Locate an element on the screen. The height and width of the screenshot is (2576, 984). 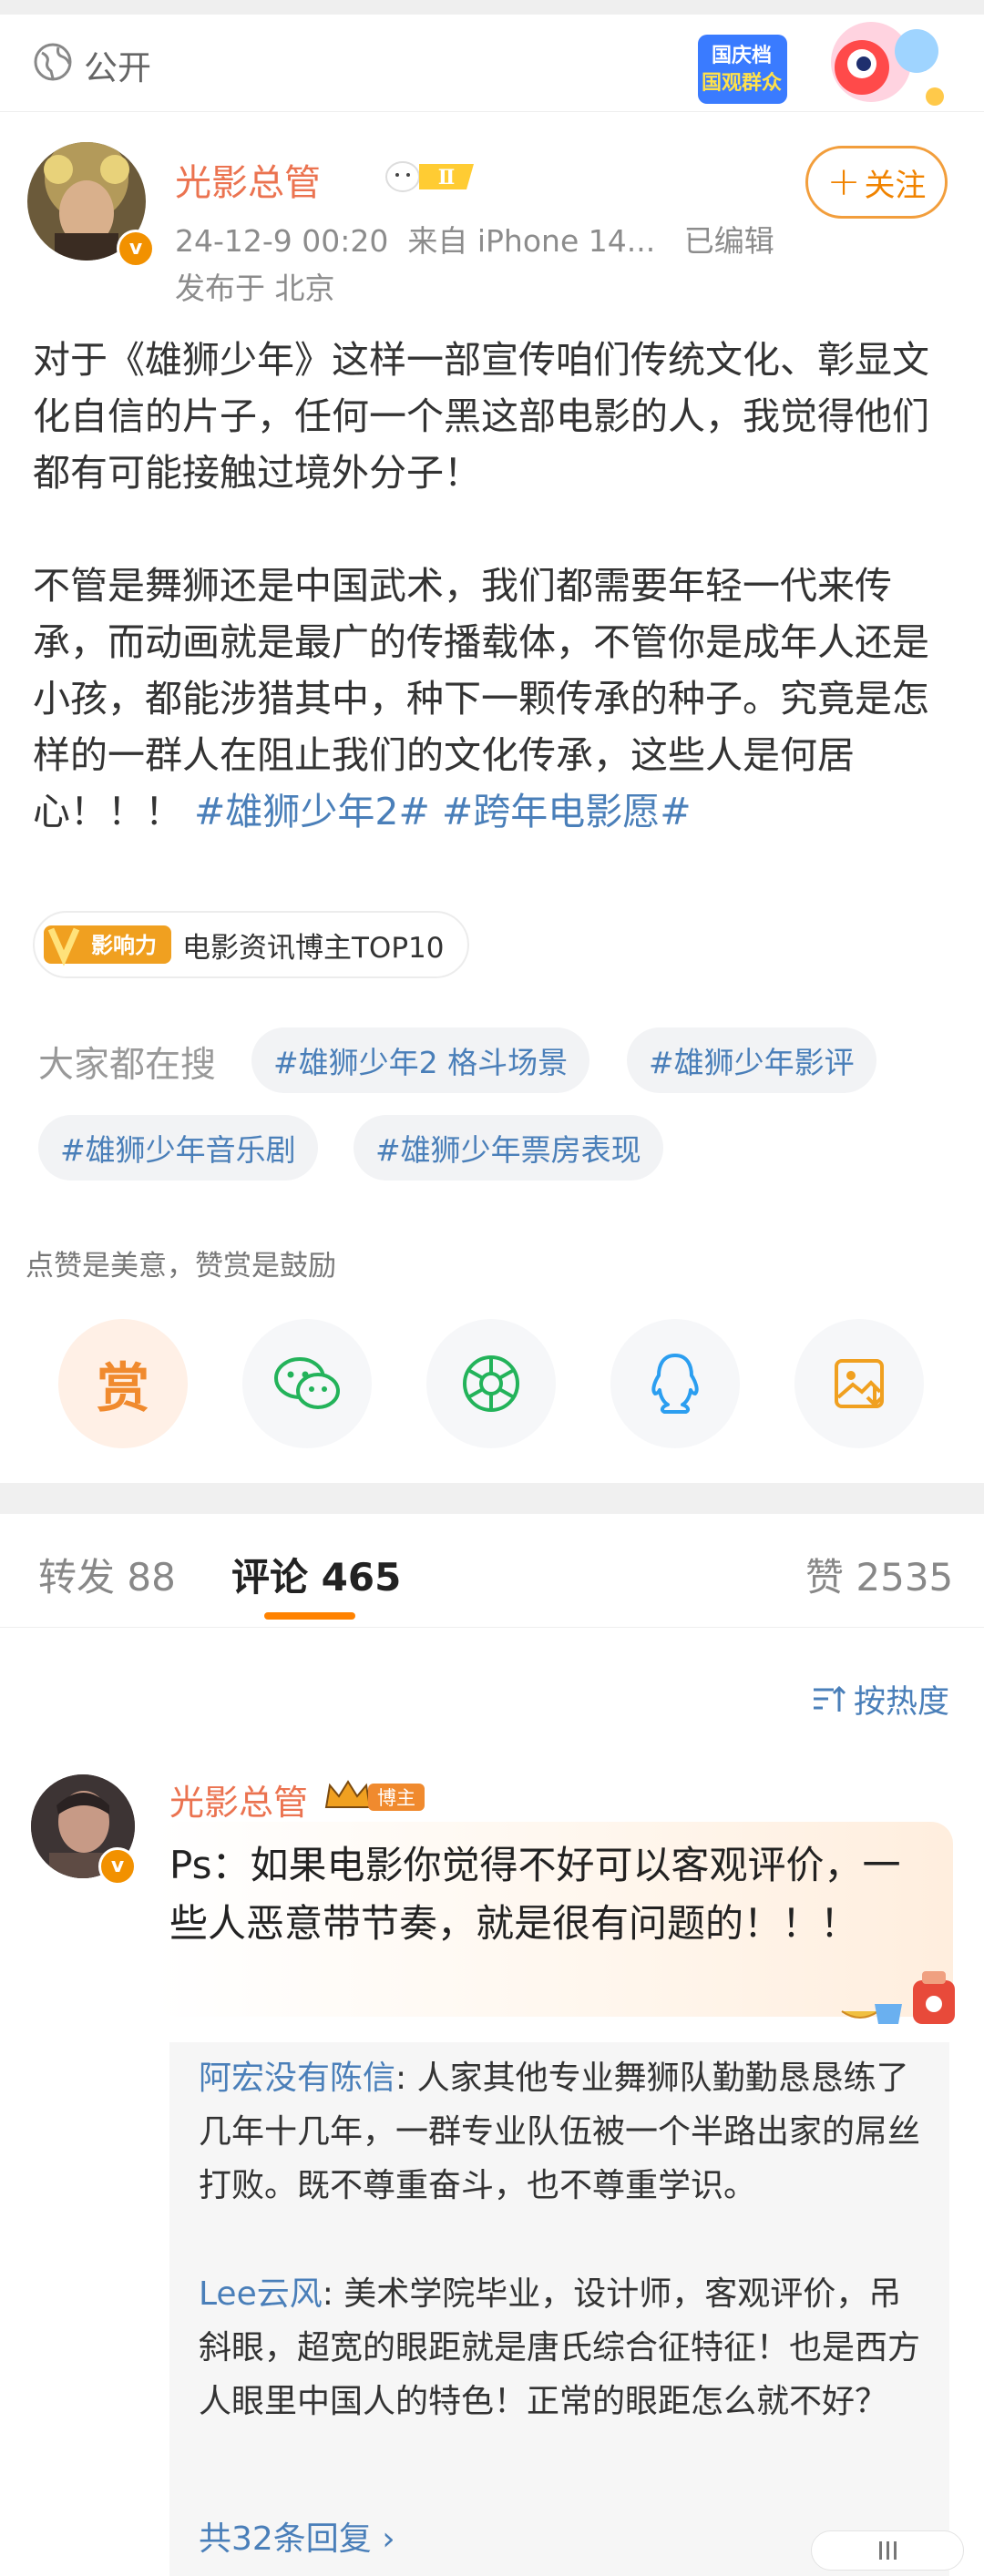
commenter-name: 光影总管 is located at coordinates (239, 1799).